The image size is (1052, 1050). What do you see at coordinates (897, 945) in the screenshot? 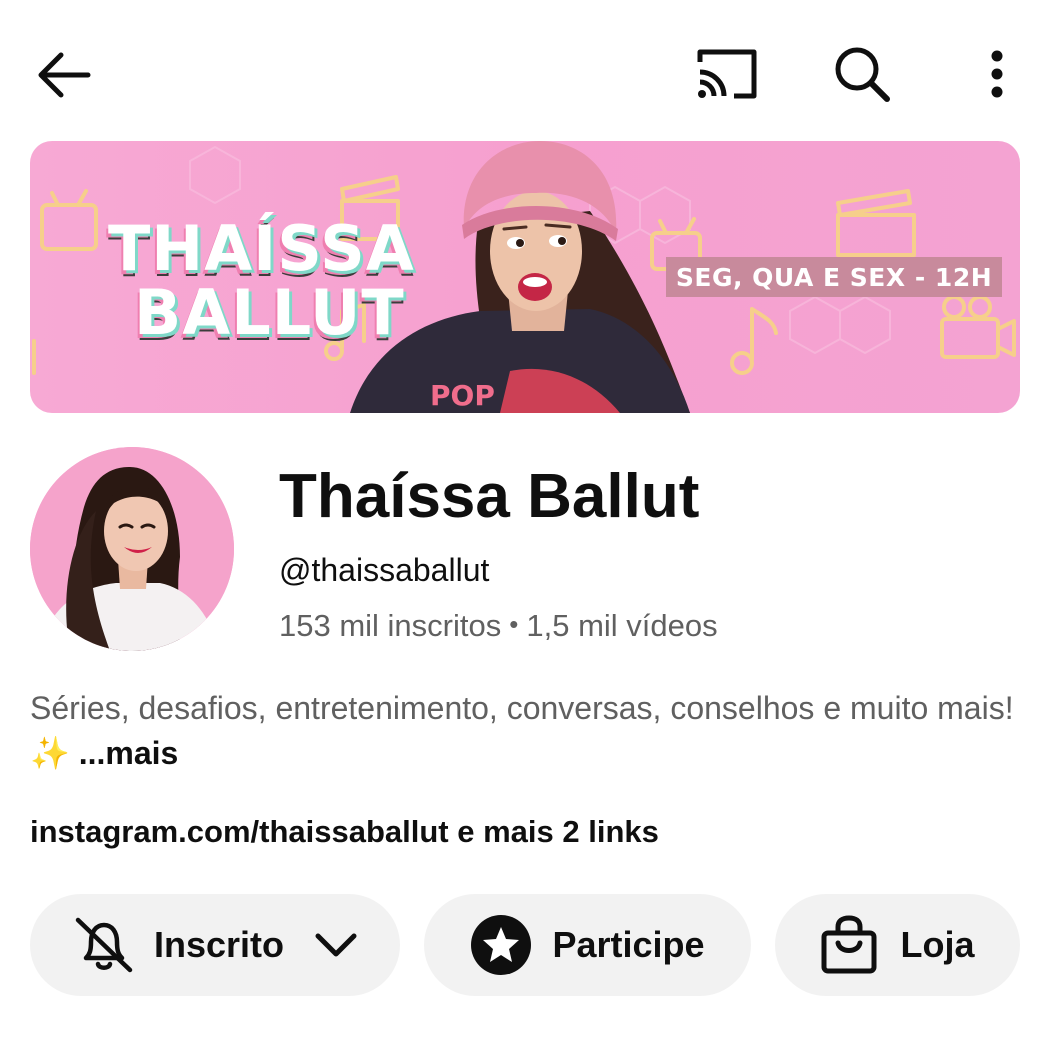
I see `store-button: Loja` at bounding box center [897, 945].